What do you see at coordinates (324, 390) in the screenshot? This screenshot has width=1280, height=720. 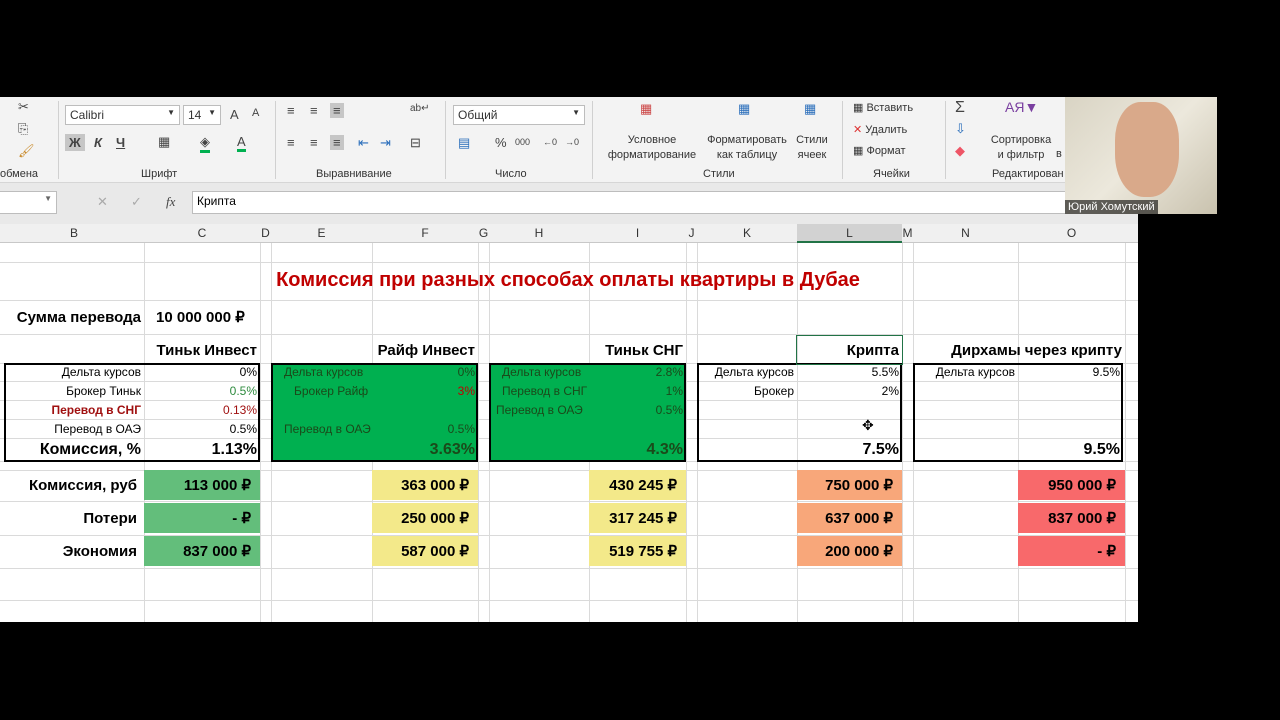 I see `detail-label: Брокер Райф` at bounding box center [324, 390].